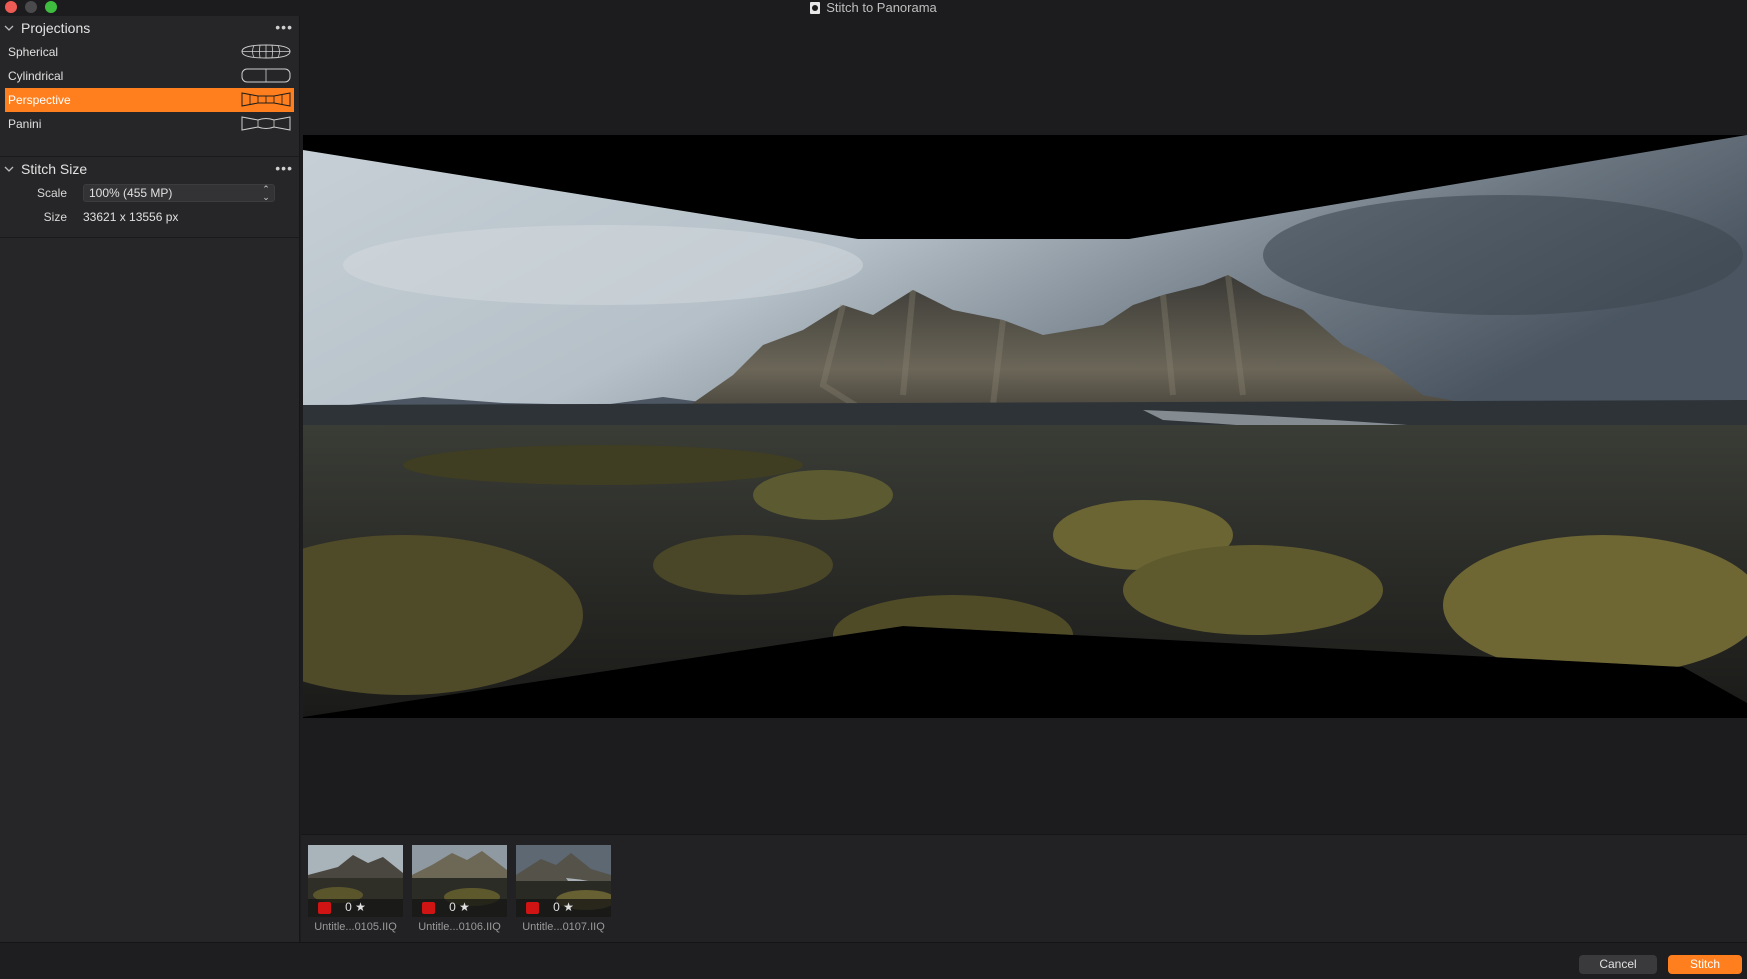  What do you see at coordinates (55, 217) in the screenshot?
I see `size-label: Size` at bounding box center [55, 217].